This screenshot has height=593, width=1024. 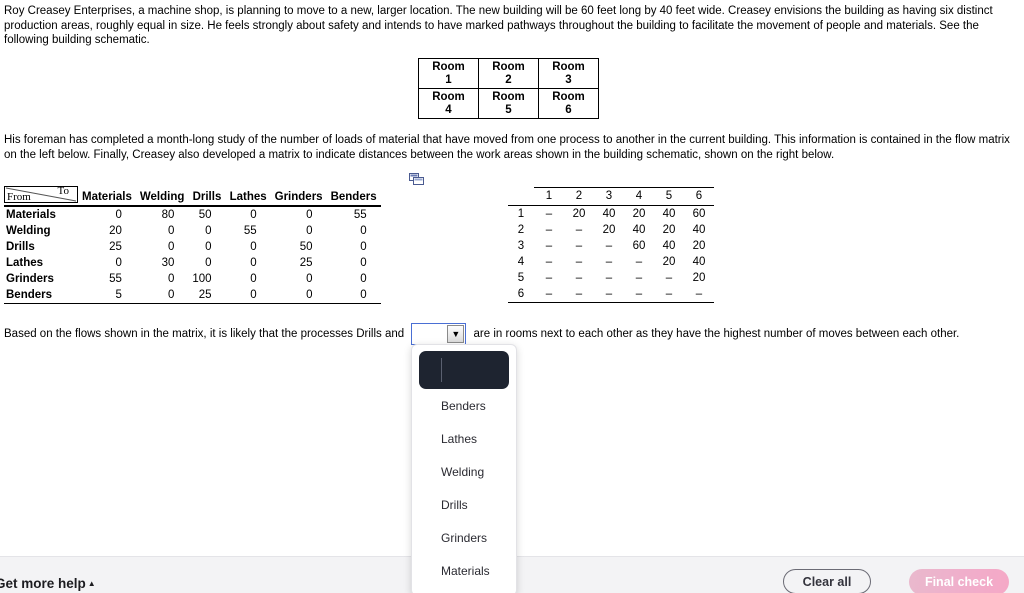 I want to click on table-row: 4 – – – – 20 40, so click(x=611, y=262).